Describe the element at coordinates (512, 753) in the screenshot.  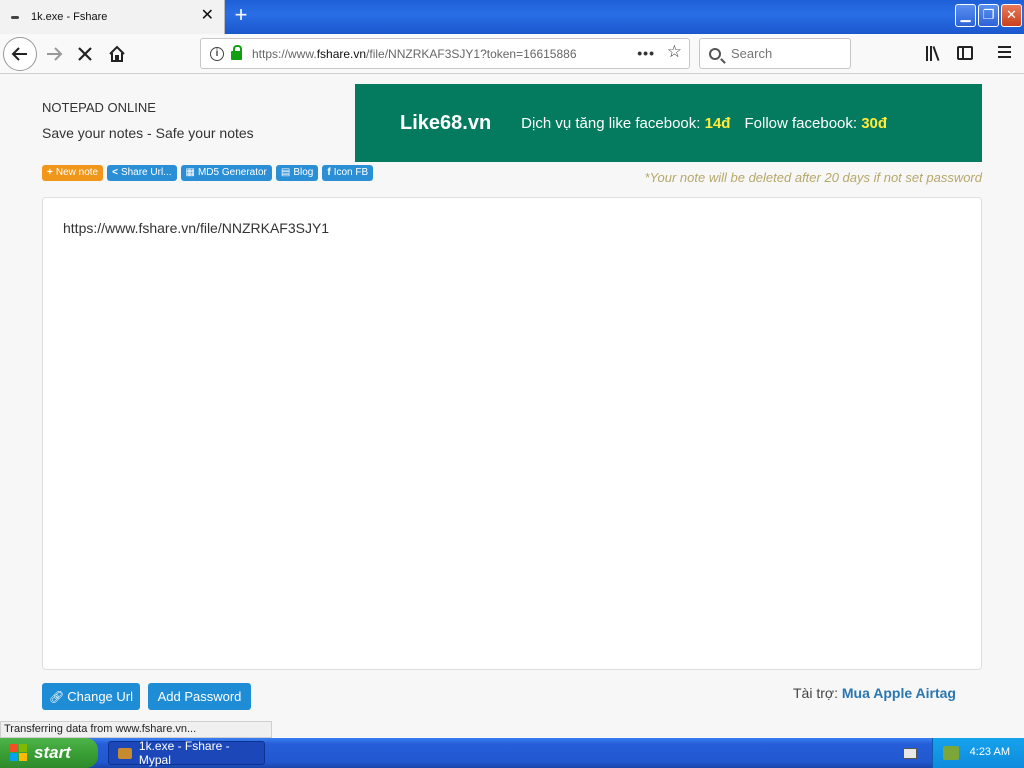
I see `windows-taskbar: start 1k.exe - Fshare - Mypal 4:23 AM` at that location.